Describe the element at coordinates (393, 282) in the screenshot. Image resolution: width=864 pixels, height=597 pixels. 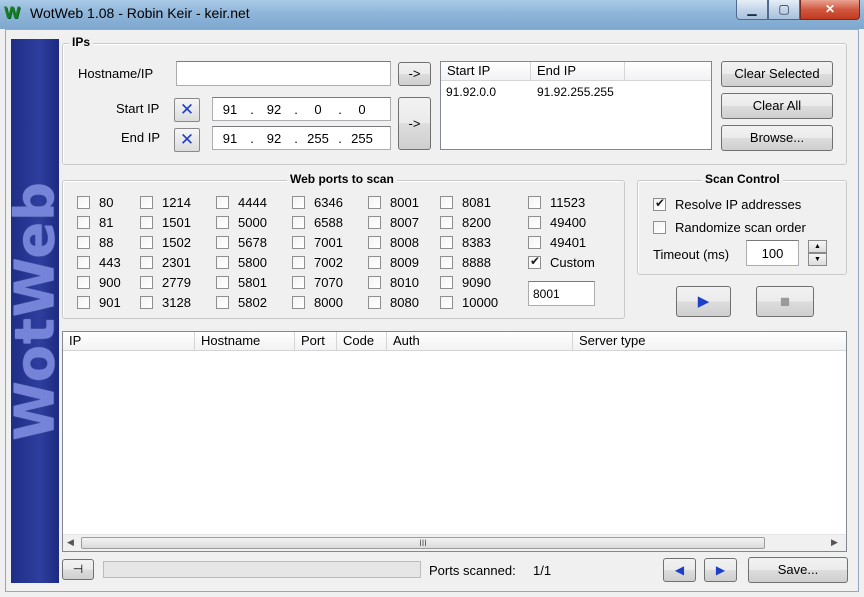
I see `port-checkbox: 8010` at that location.